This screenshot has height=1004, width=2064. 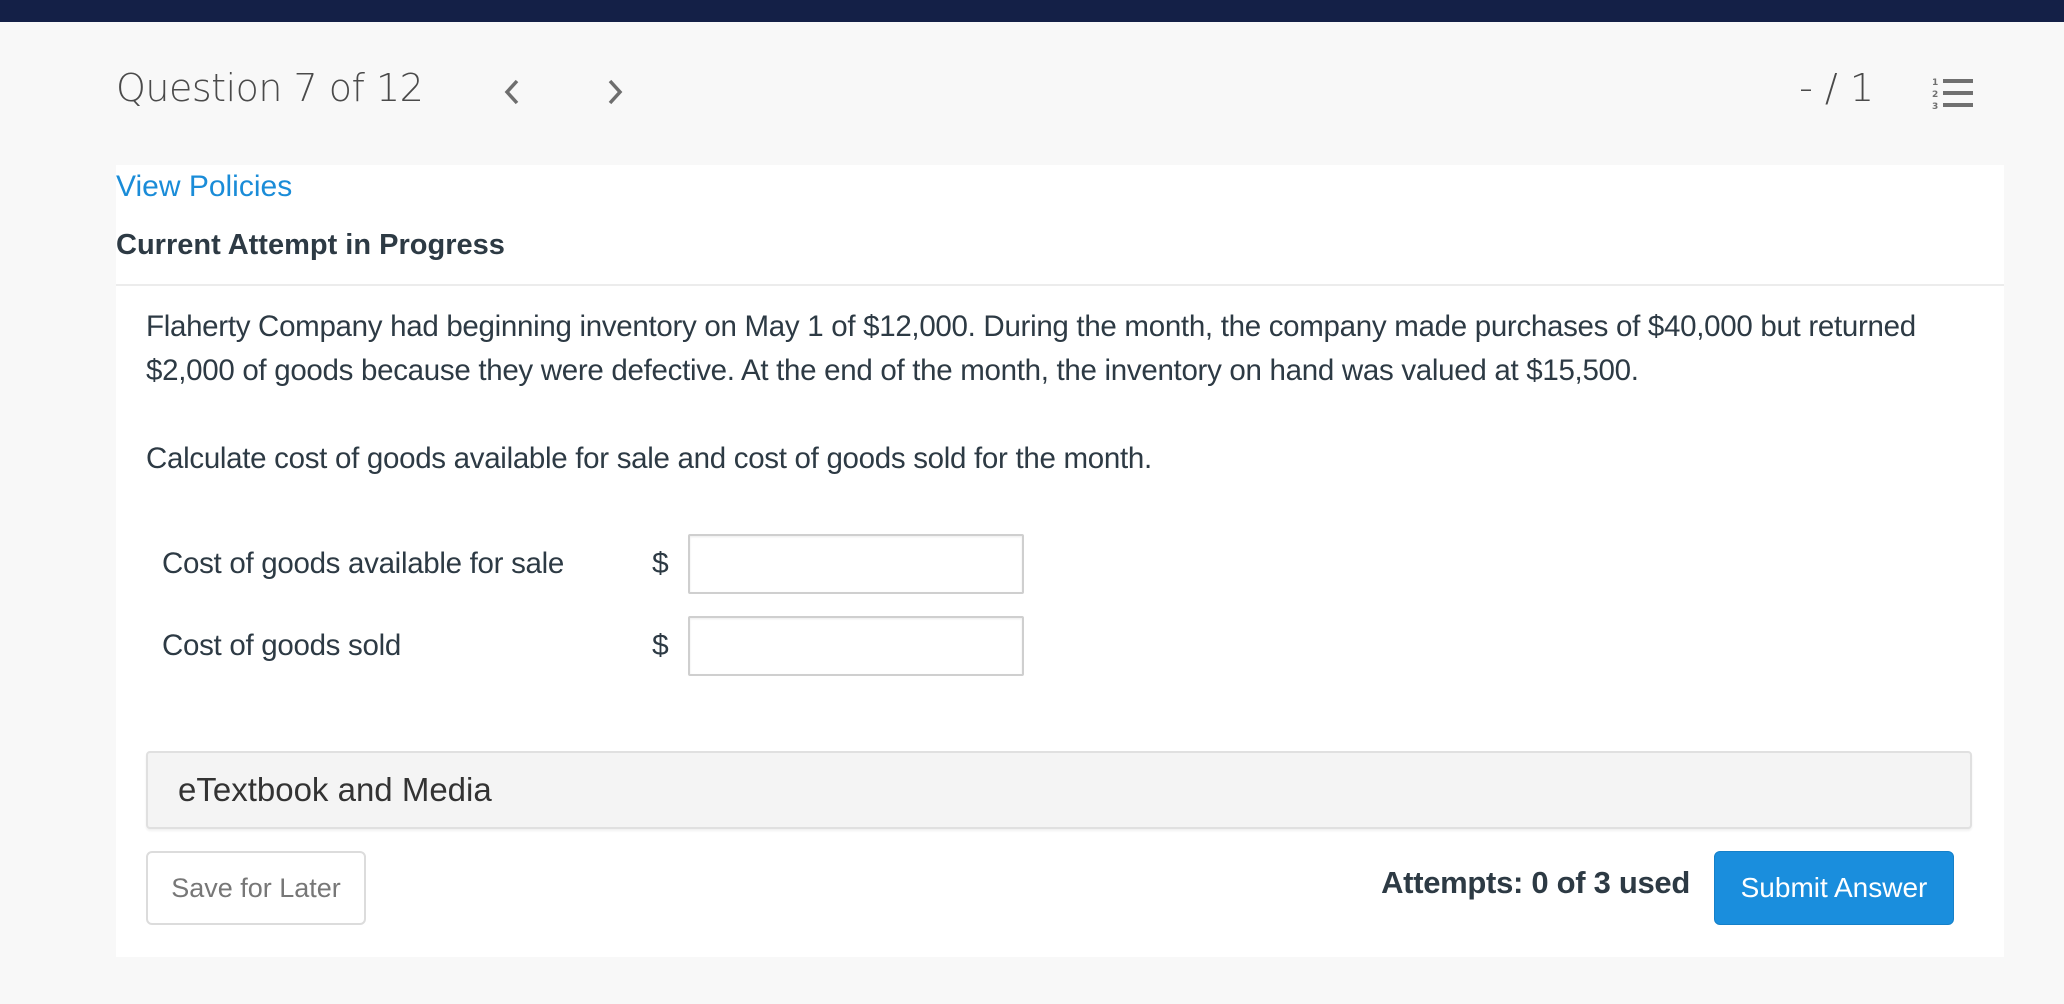 I want to click on svg-text: 2, so click(x=1935, y=95).